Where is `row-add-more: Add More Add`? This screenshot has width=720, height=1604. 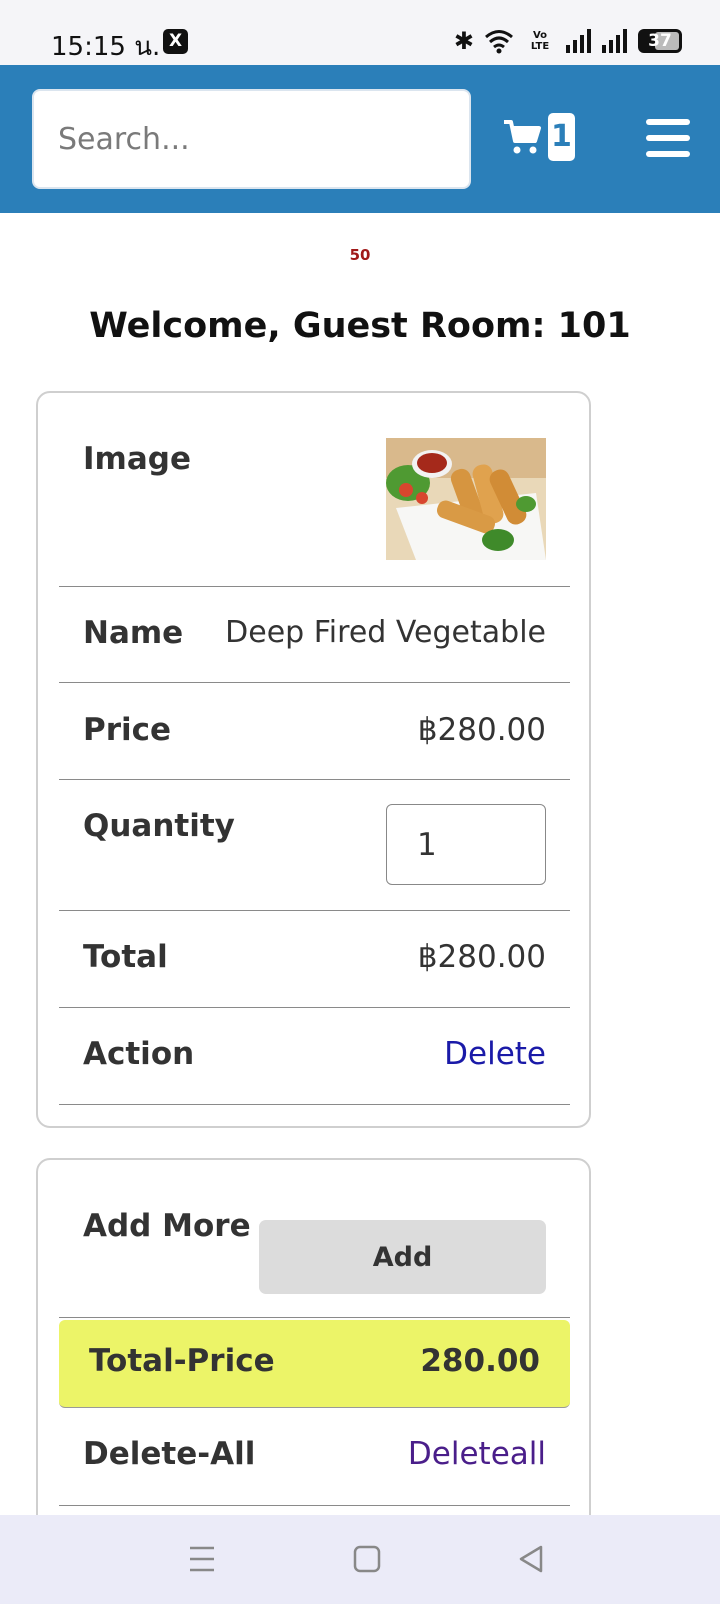
row-add-more: Add More Add is located at coordinates (314, 1239).